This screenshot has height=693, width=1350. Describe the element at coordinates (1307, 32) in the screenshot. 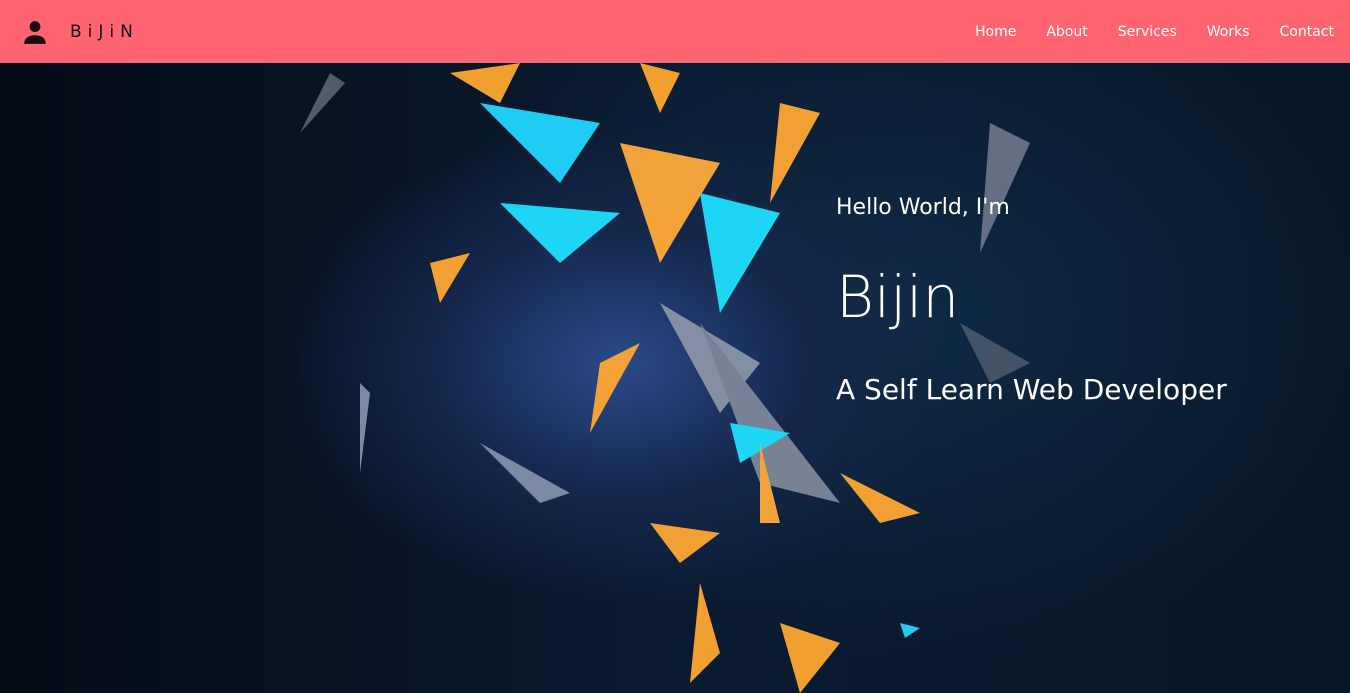

I see `nav-contact: Contact` at that location.